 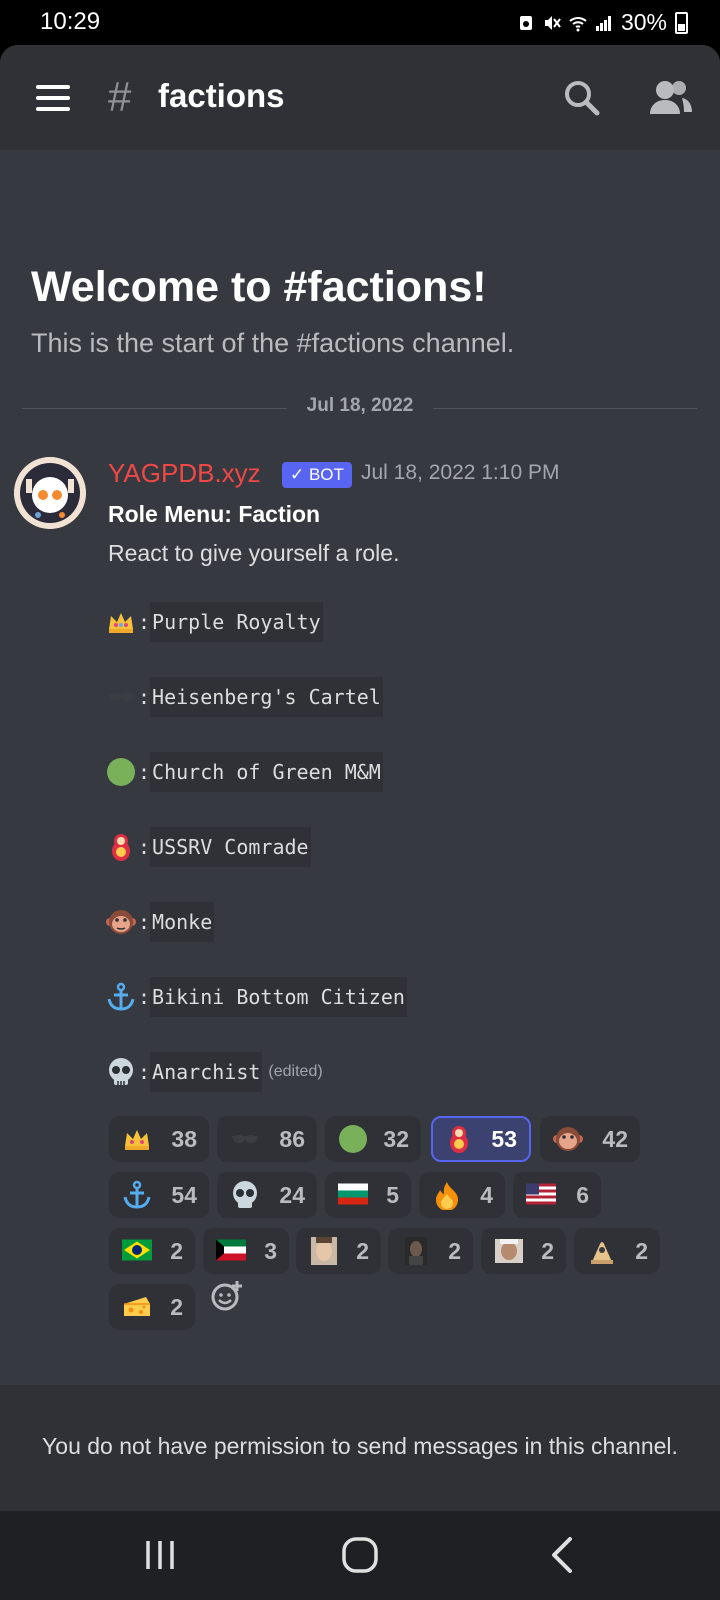 I want to click on reaction-count: 86, so click(x=292, y=1138).